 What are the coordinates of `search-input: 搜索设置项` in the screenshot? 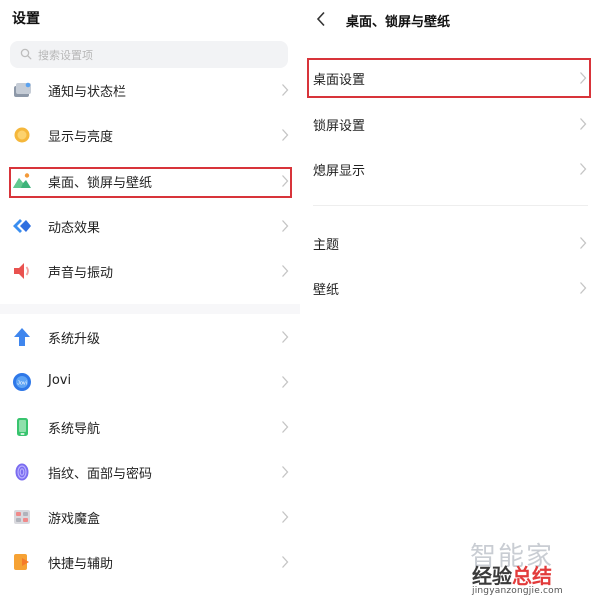 It's located at (149, 54).